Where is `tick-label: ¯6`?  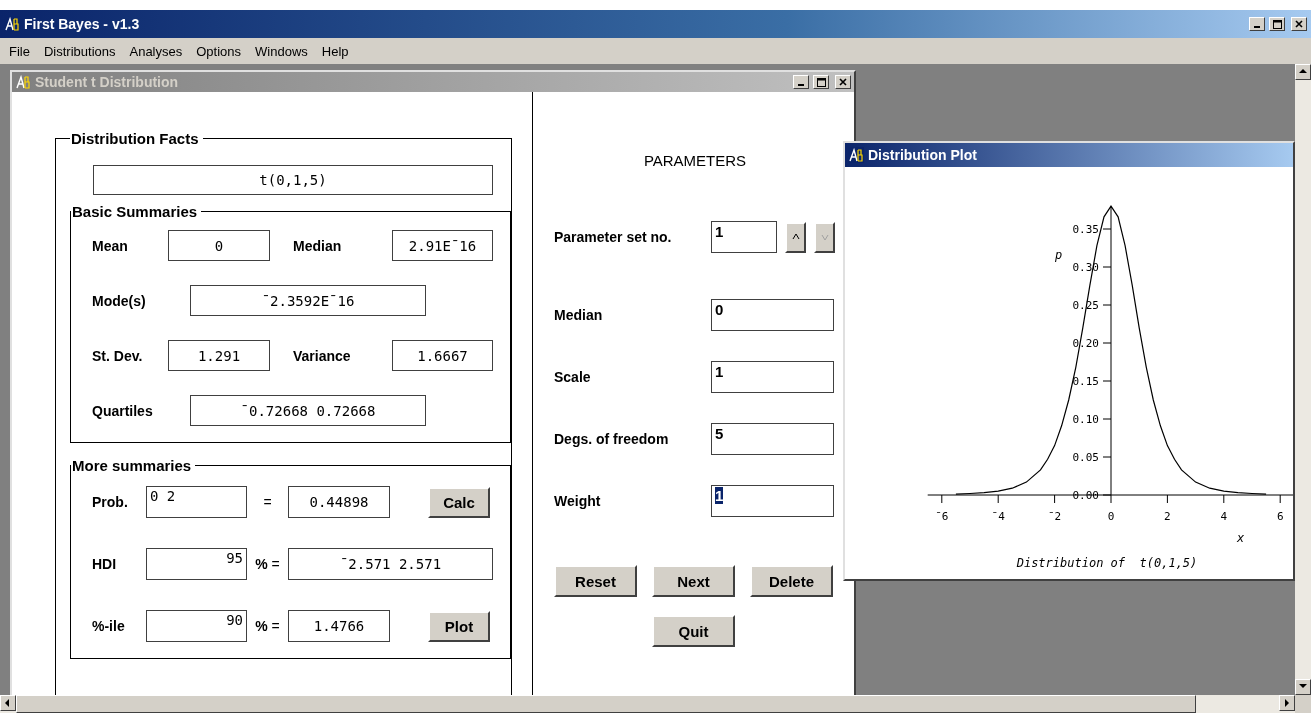
tick-label: ¯6 is located at coordinates (942, 516).